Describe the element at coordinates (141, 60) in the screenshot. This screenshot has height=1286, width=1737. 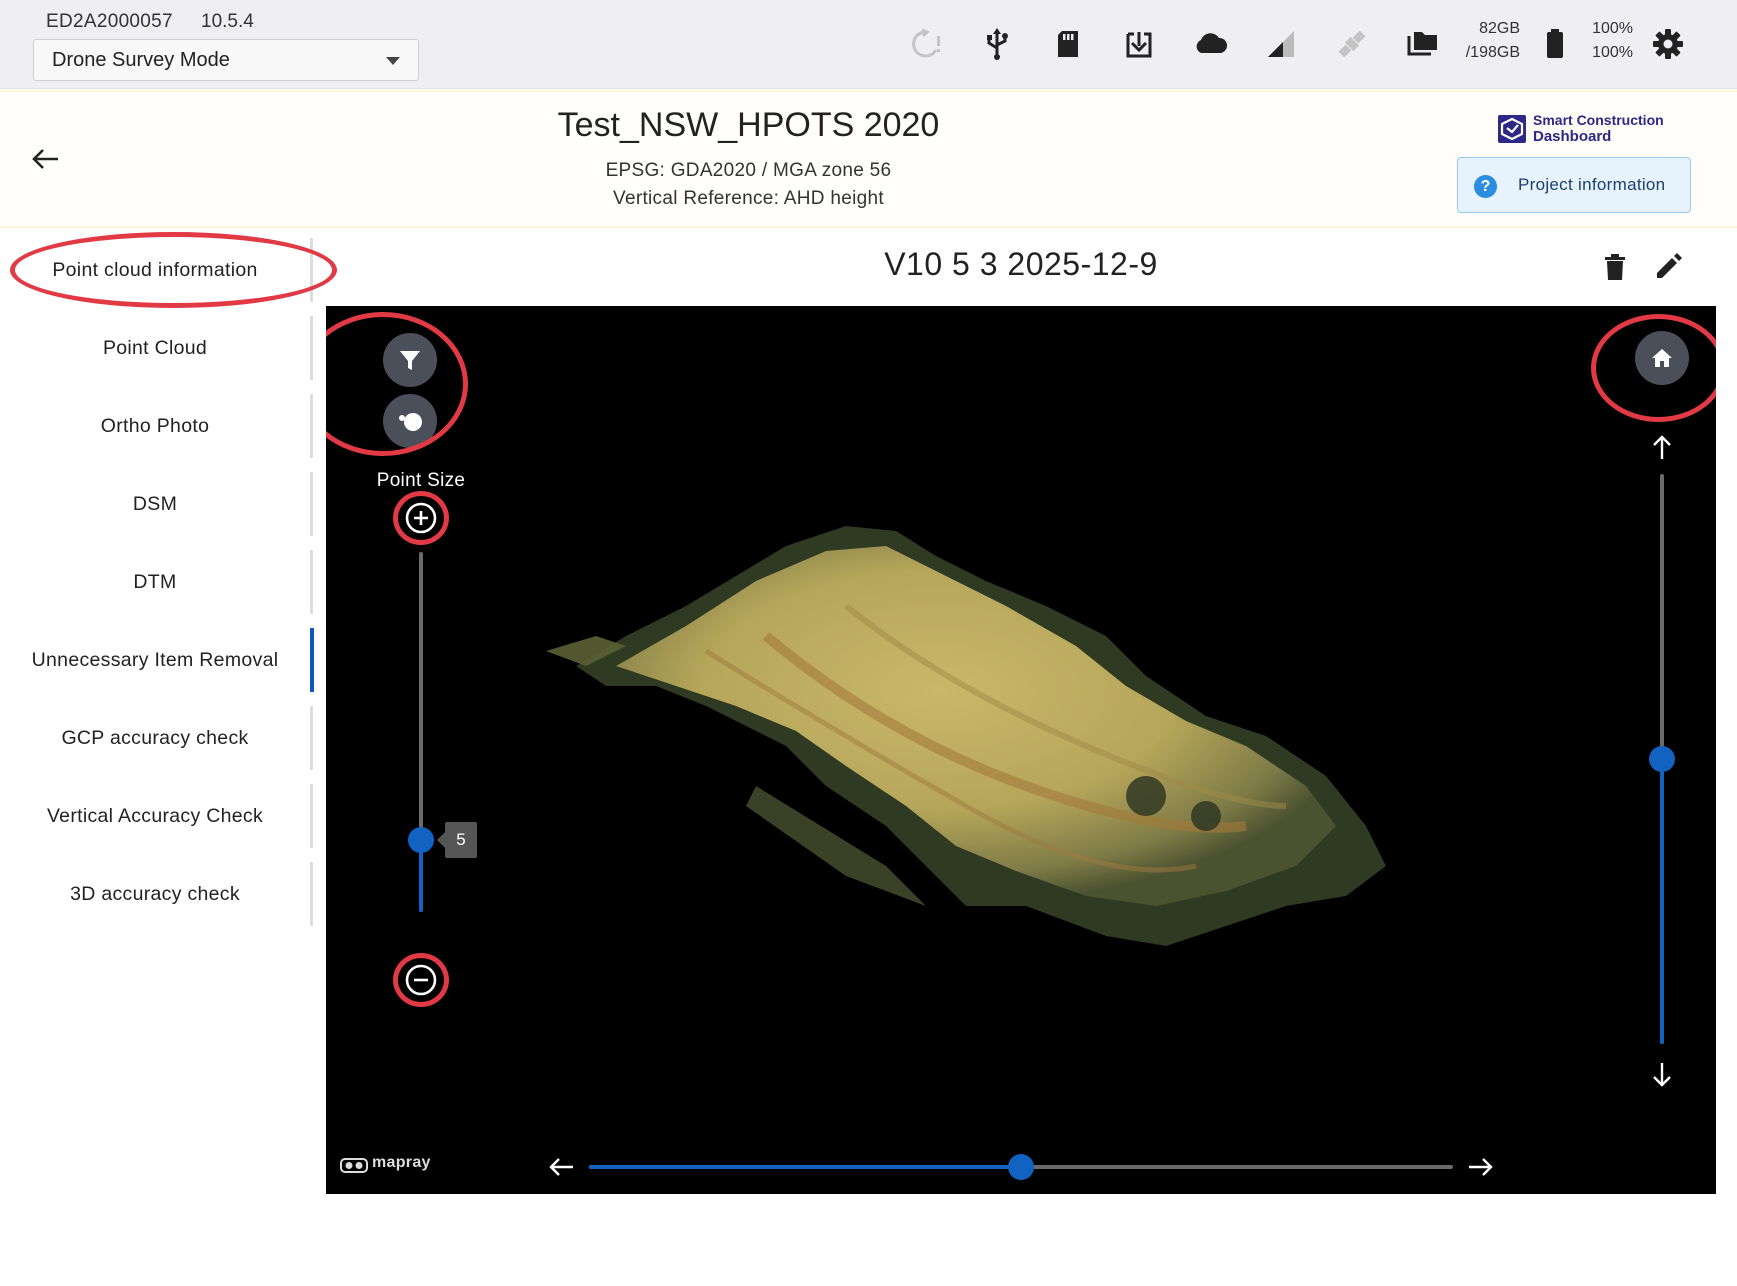
I see `mode-select-value: Drone Survey Mode` at that location.